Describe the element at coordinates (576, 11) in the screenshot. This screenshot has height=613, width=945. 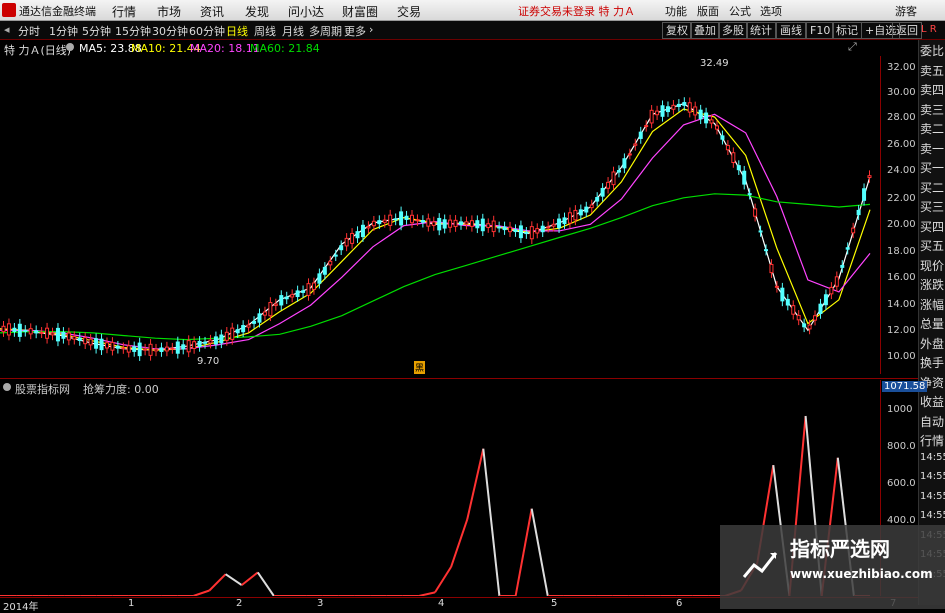
I see `login-warning: 证券交易未登录 特 力Ａ` at that location.